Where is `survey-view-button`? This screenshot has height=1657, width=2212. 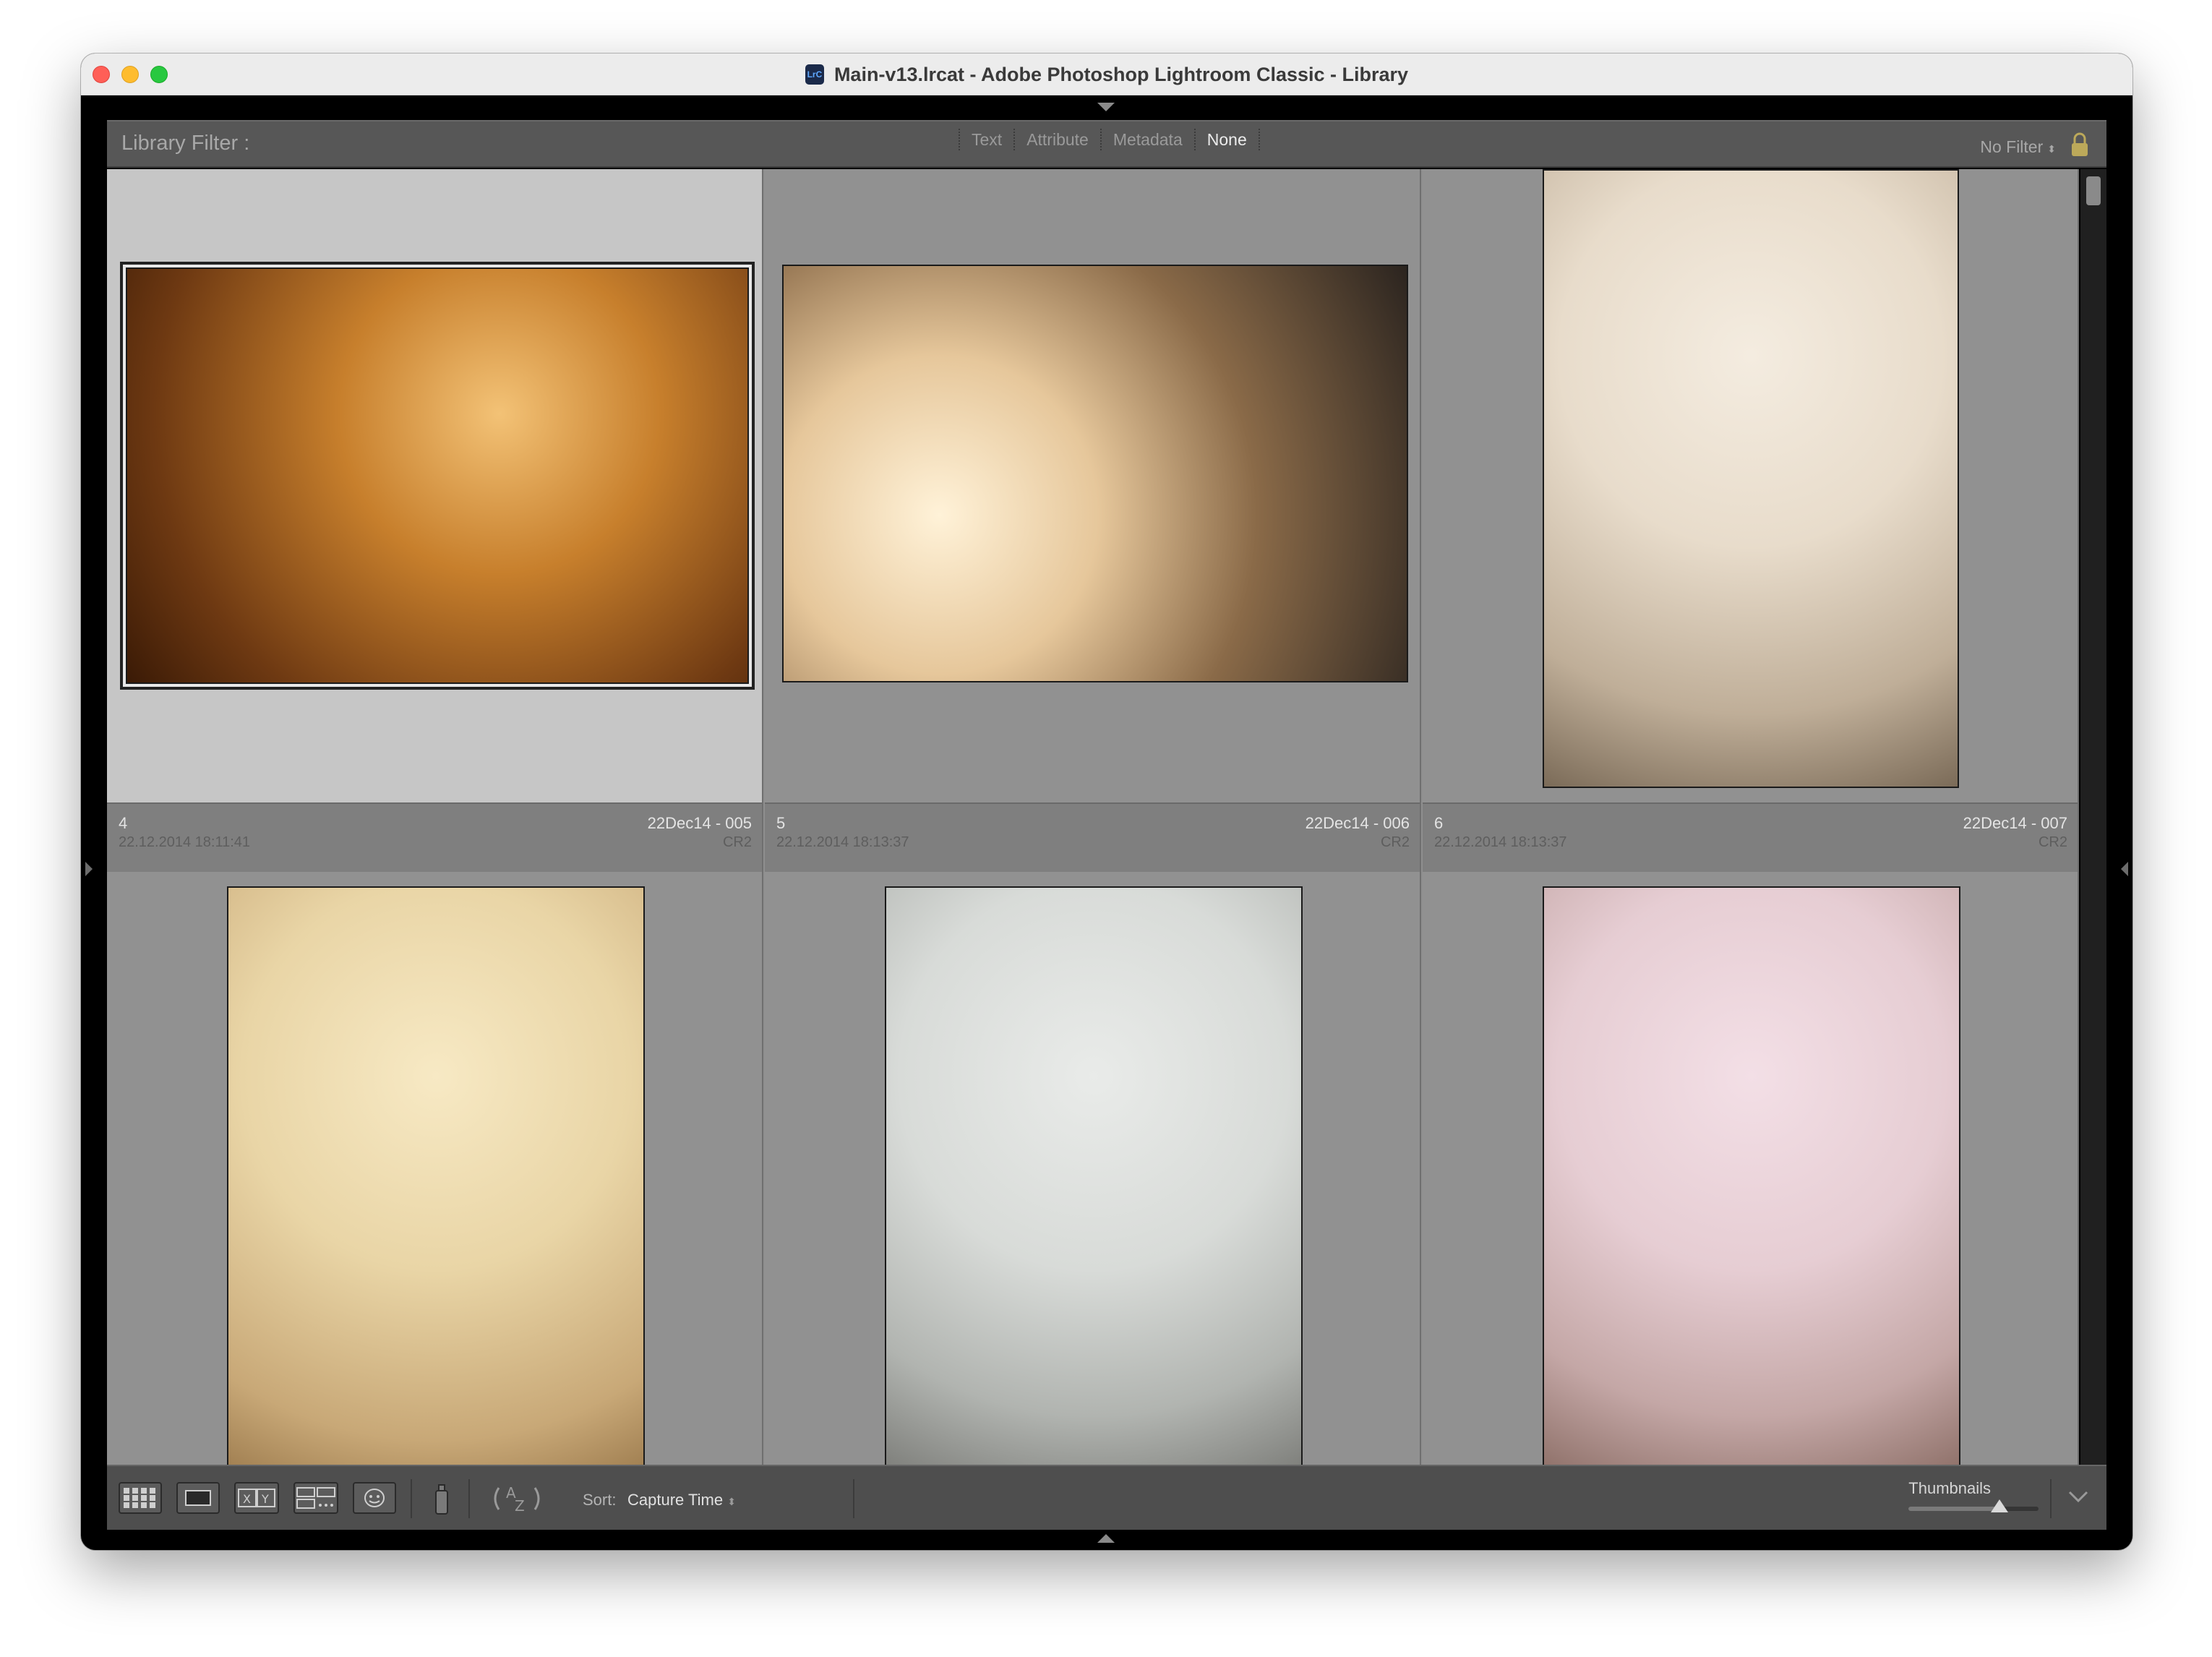
survey-view-button is located at coordinates (315, 1498).